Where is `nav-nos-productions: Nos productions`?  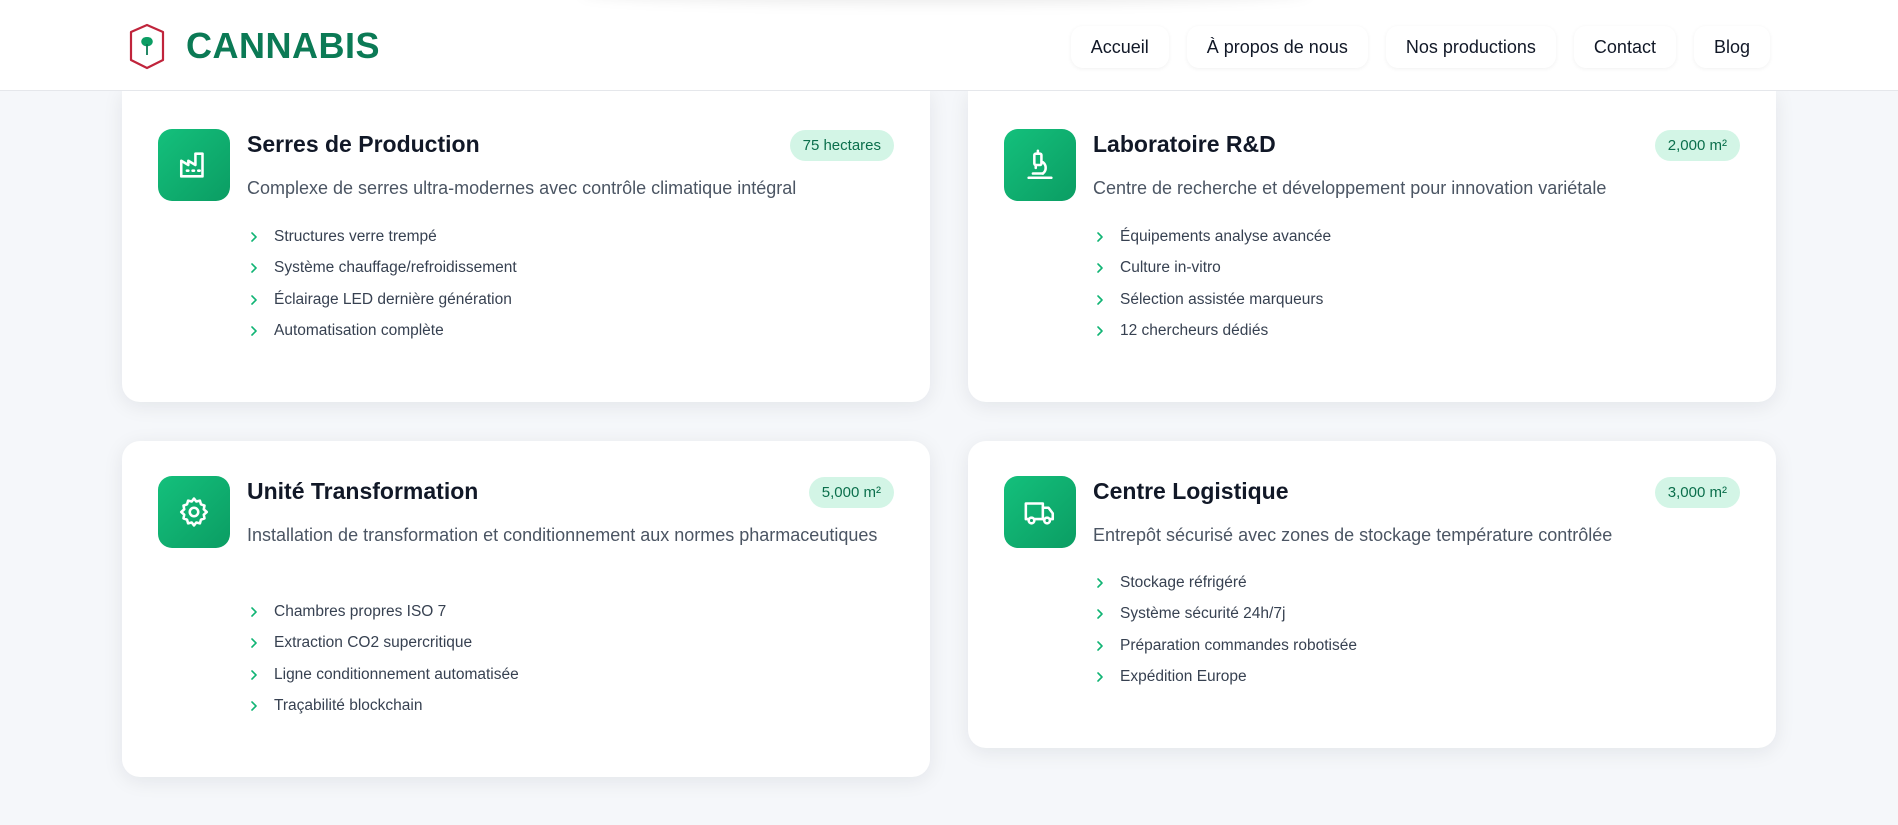
nav-nos-productions: Nos productions is located at coordinates (1470, 47).